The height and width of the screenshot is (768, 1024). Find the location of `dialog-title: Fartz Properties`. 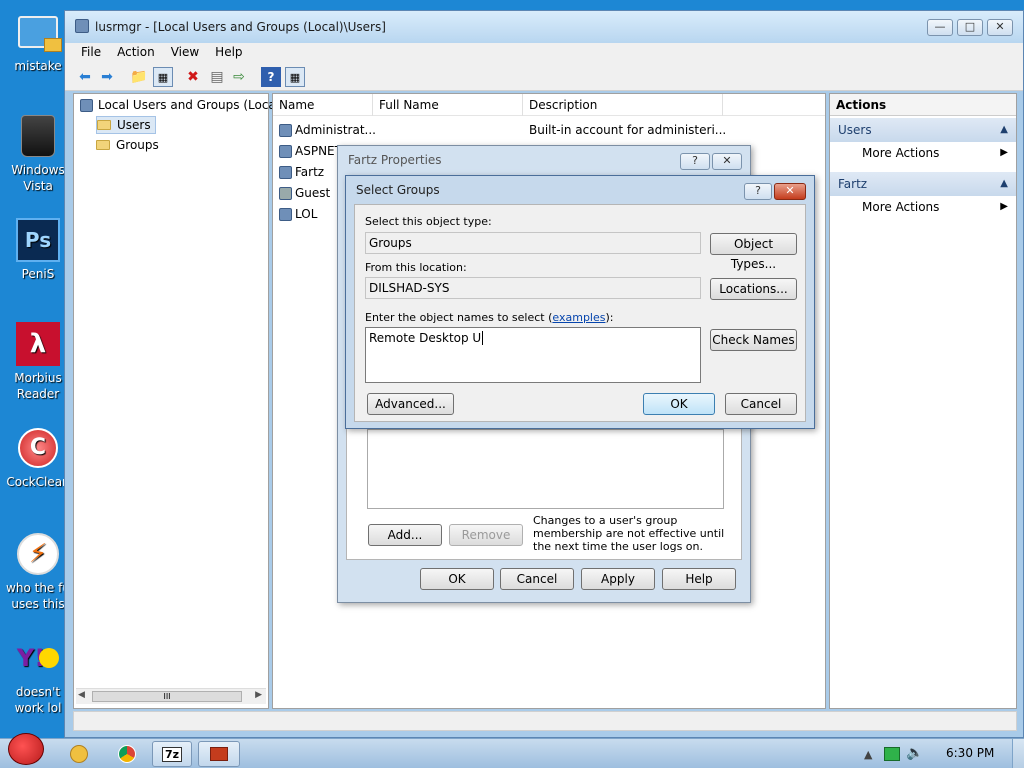

dialog-title: Fartz Properties is located at coordinates (395, 160).